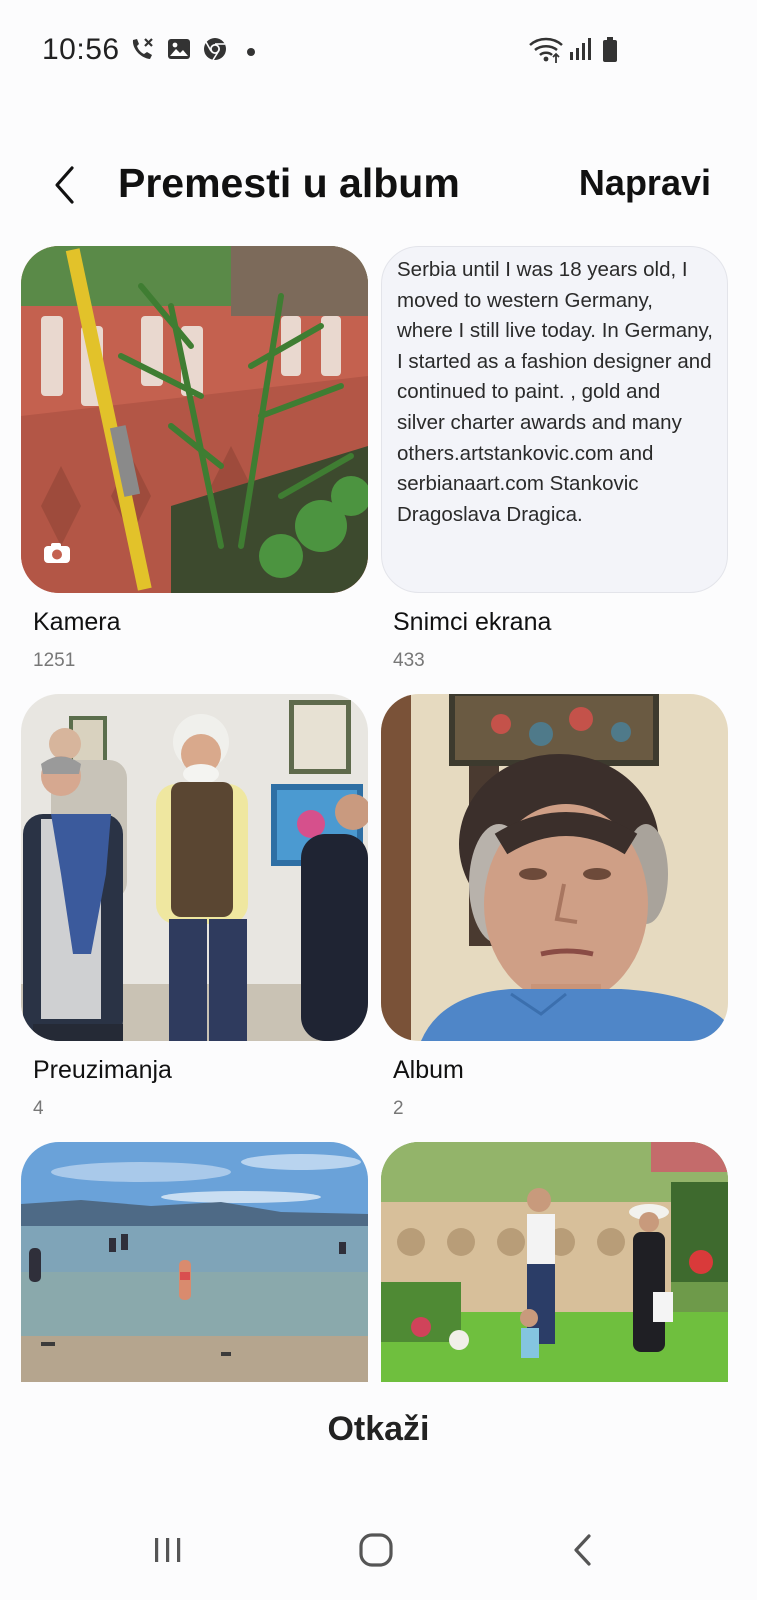 The image size is (757, 1600). What do you see at coordinates (102, 1070) in the screenshot?
I see `album-name: Preuzimanja` at bounding box center [102, 1070].